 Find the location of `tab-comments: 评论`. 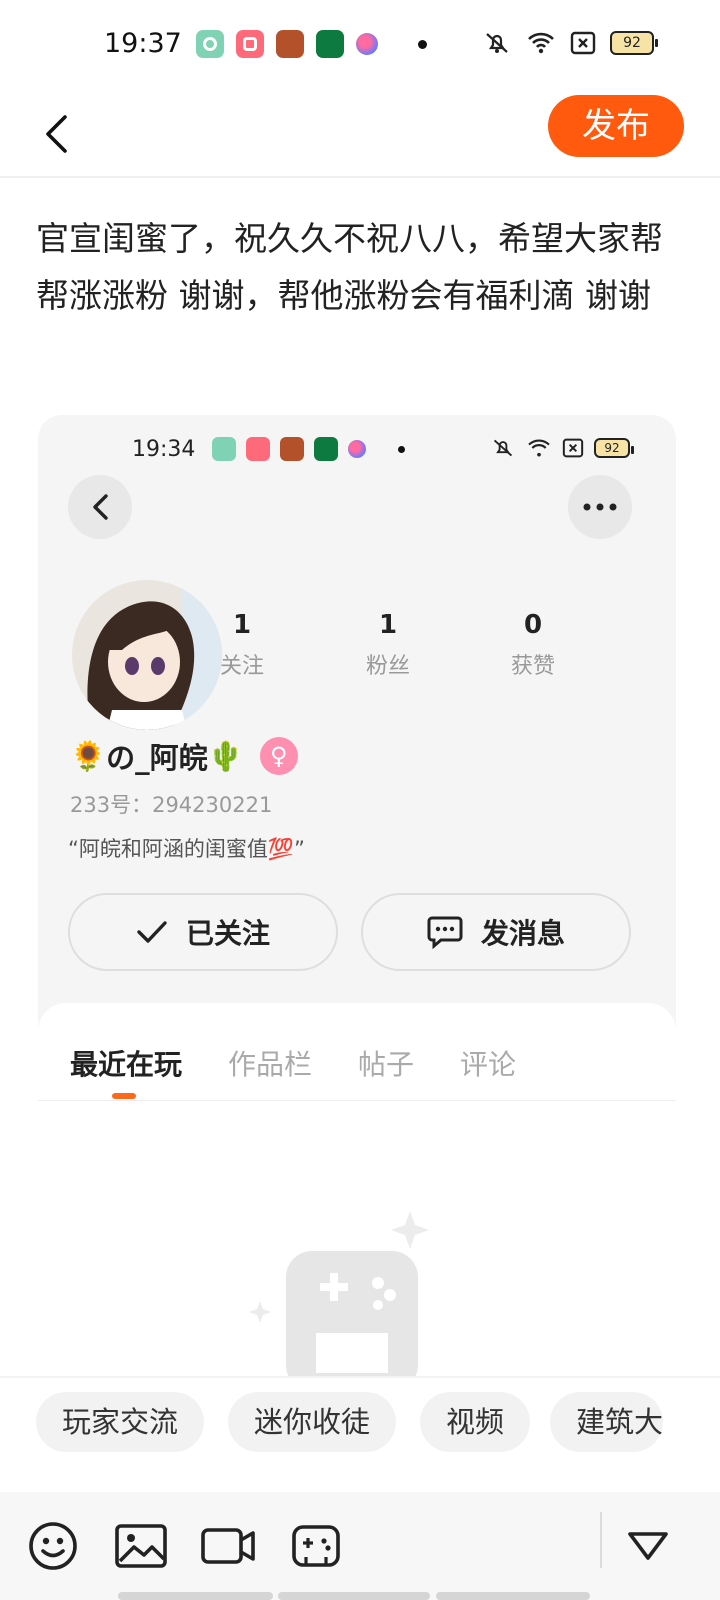

tab-comments: 评论 is located at coordinates (488, 1064).